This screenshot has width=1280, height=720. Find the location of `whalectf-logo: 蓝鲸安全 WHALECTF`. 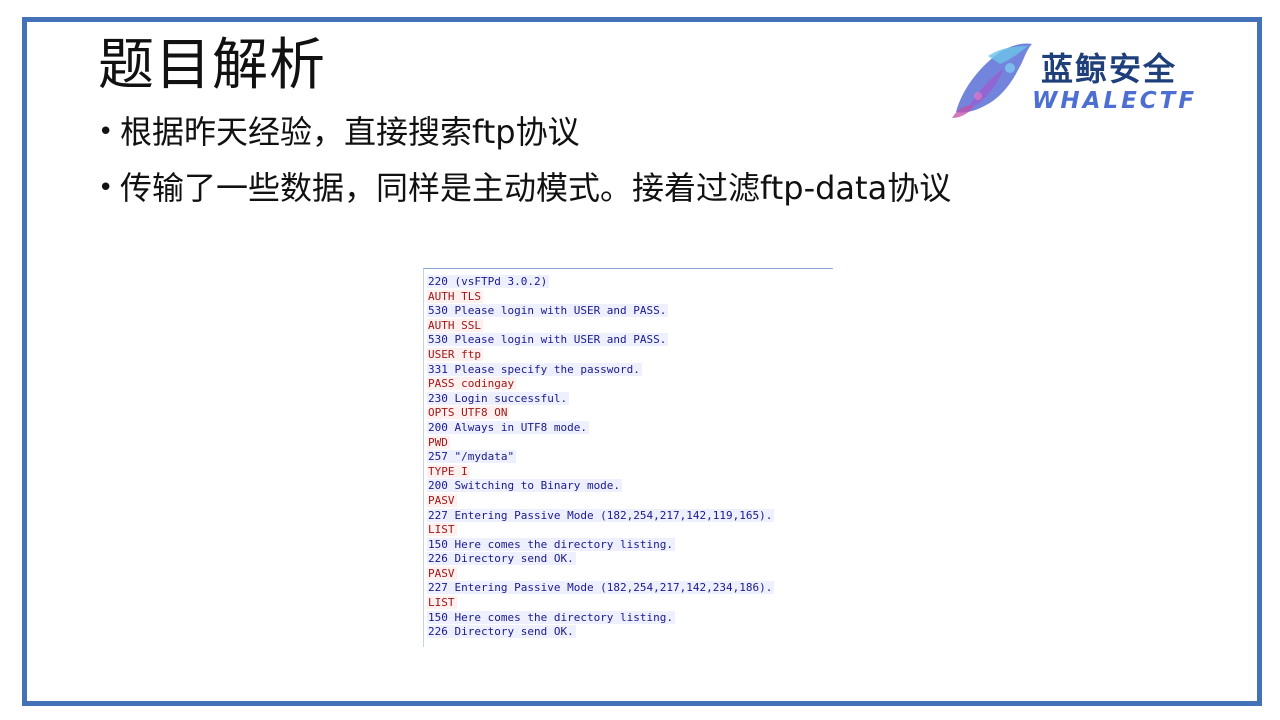

whalectf-logo: 蓝鲸安全 WHALECTF is located at coordinates (1090, 80).